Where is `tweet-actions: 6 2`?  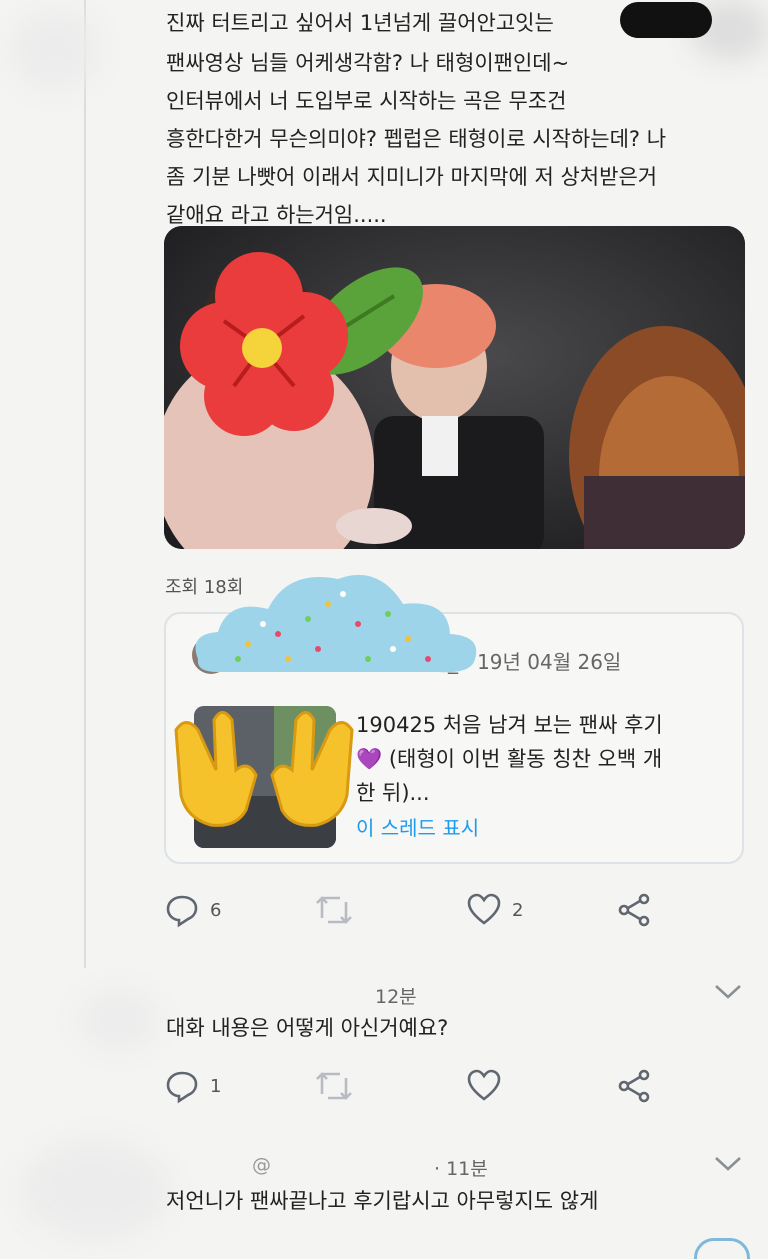
tweet-actions: 6 2 is located at coordinates (414, 910).